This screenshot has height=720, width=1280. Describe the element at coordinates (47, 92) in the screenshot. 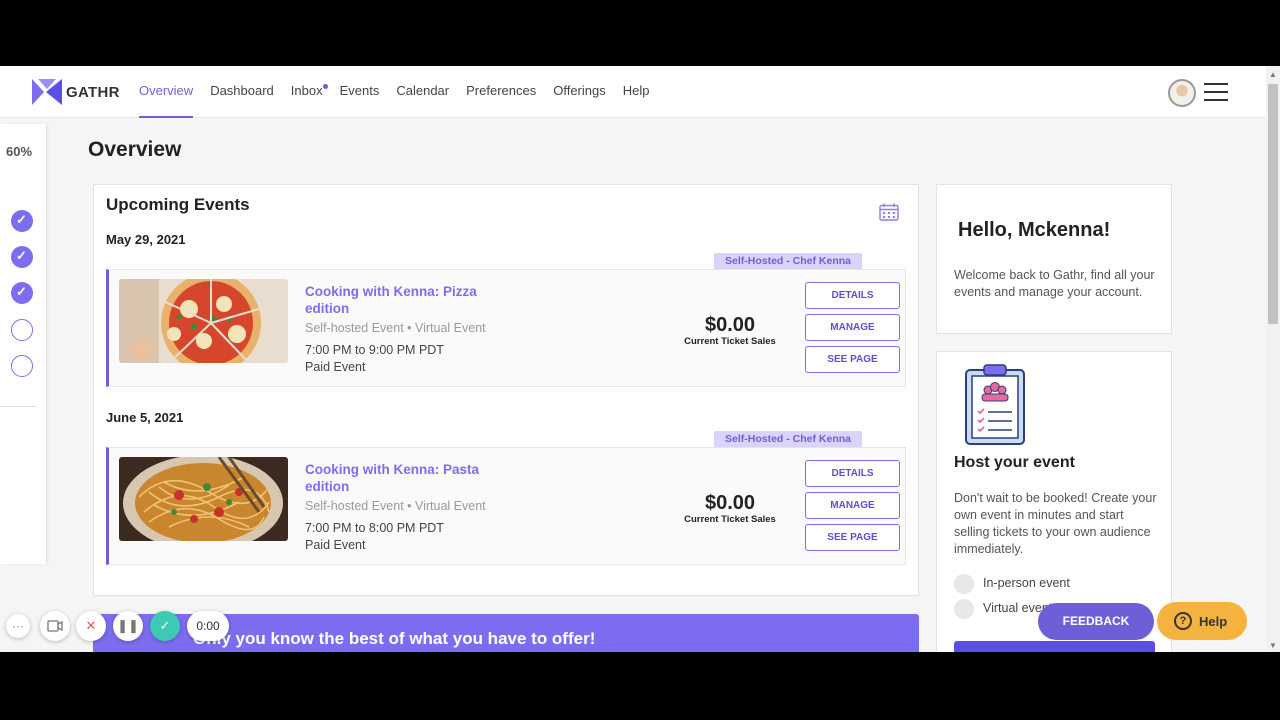

I see `gathr-logo-icon` at that location.